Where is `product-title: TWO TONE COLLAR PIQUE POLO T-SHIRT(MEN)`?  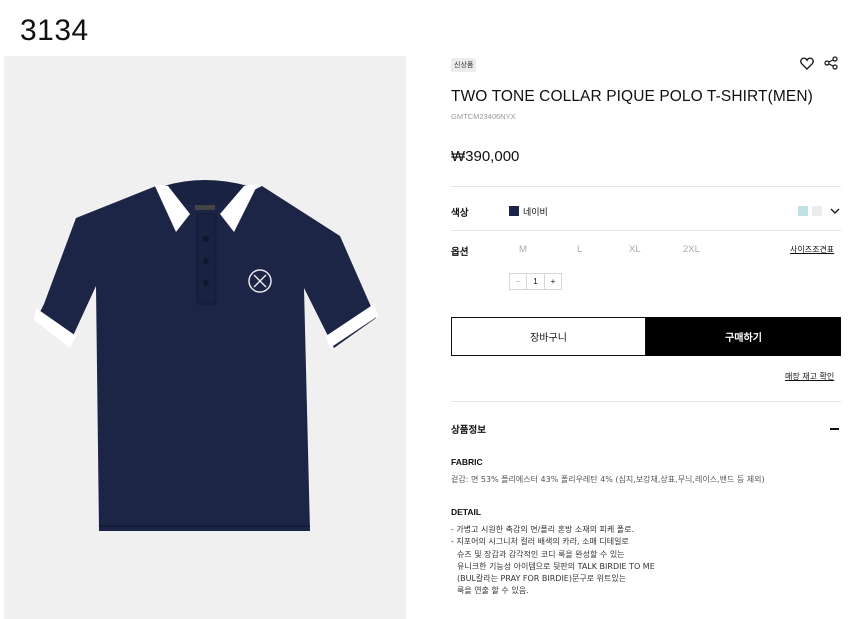
product-title: TWO TONE COLLAR PIQUE POLO T-SHIRT(MEN) is located at coordinates (632, 96).